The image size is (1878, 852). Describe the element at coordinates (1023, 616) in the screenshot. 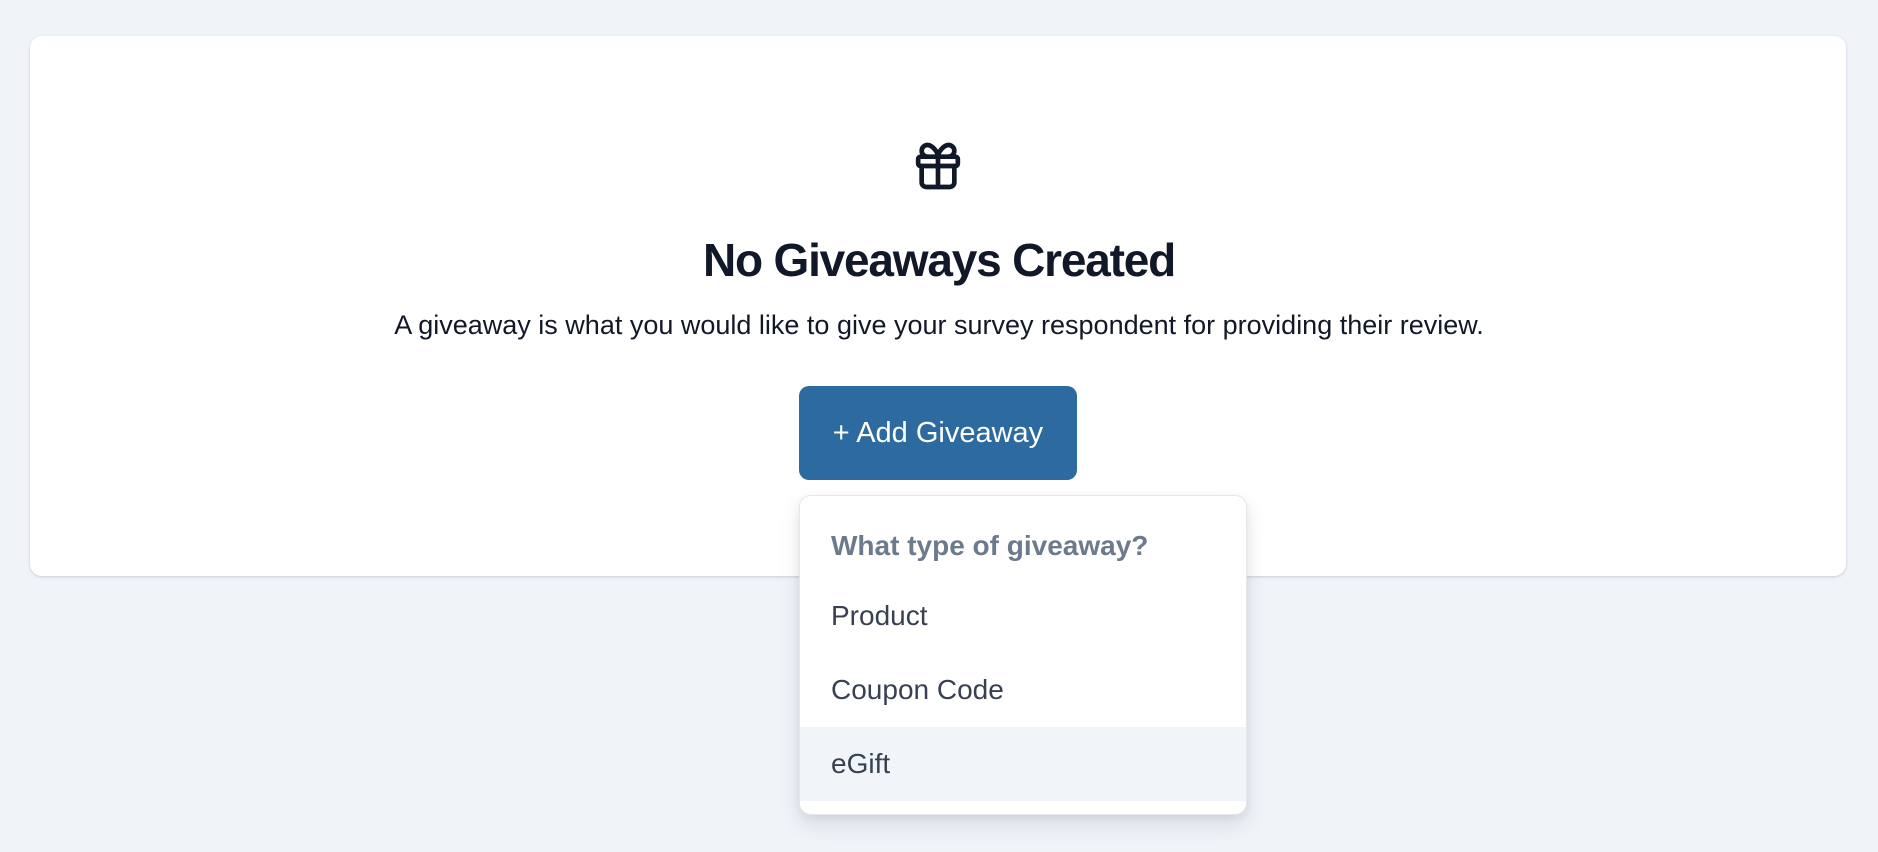

I see `option-product: Product` at that location.